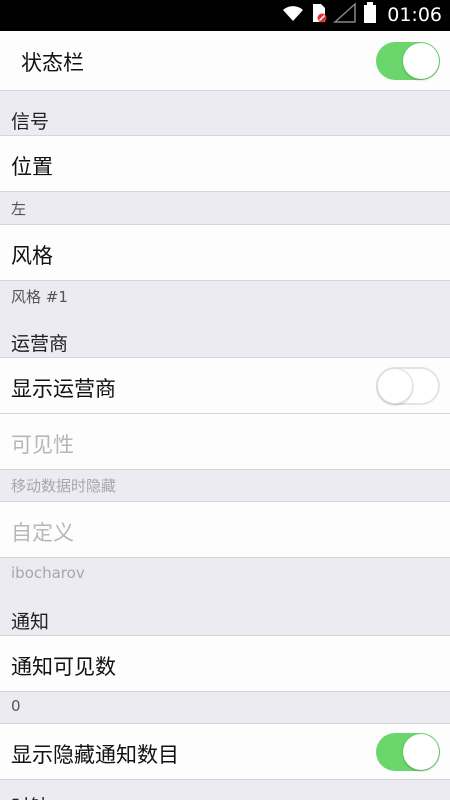 The image size is (450, 800). Describe the element at coordinates (225, 385) in the screenshot. I see `show-carrier-row: 显示运营商` at that location.